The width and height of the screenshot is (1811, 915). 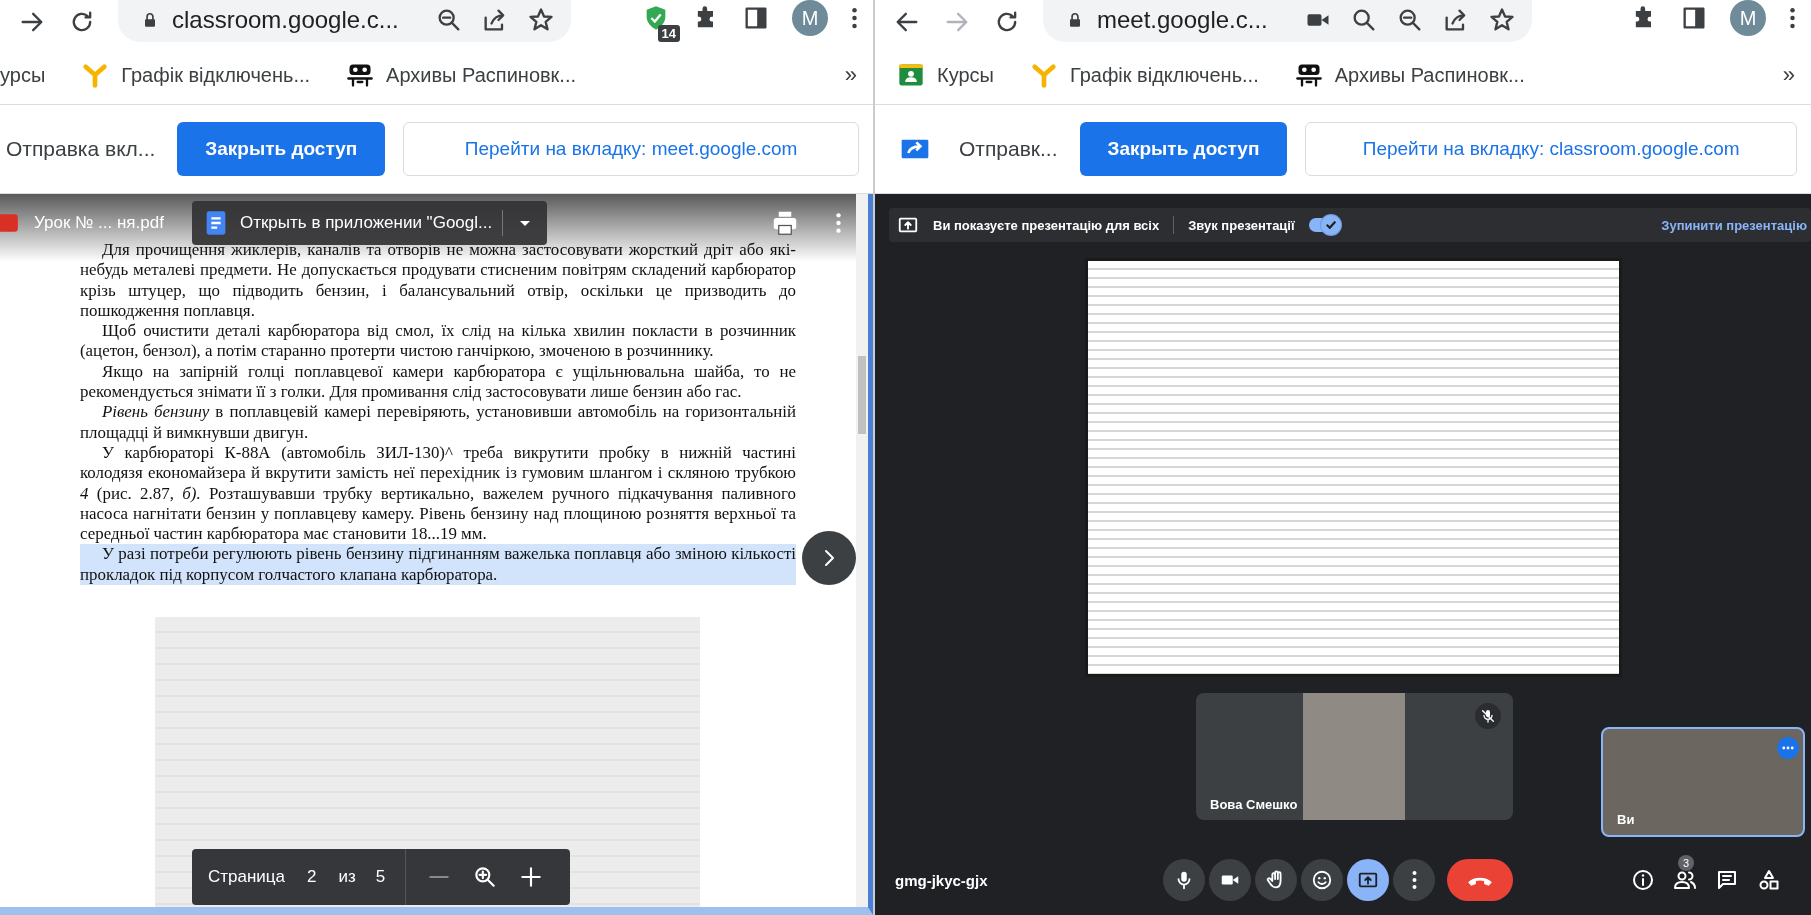 What do you see at coordinates (1368, 880) in the screenshot?
I see `present-screen-button` at bounding box center [1368, 880].